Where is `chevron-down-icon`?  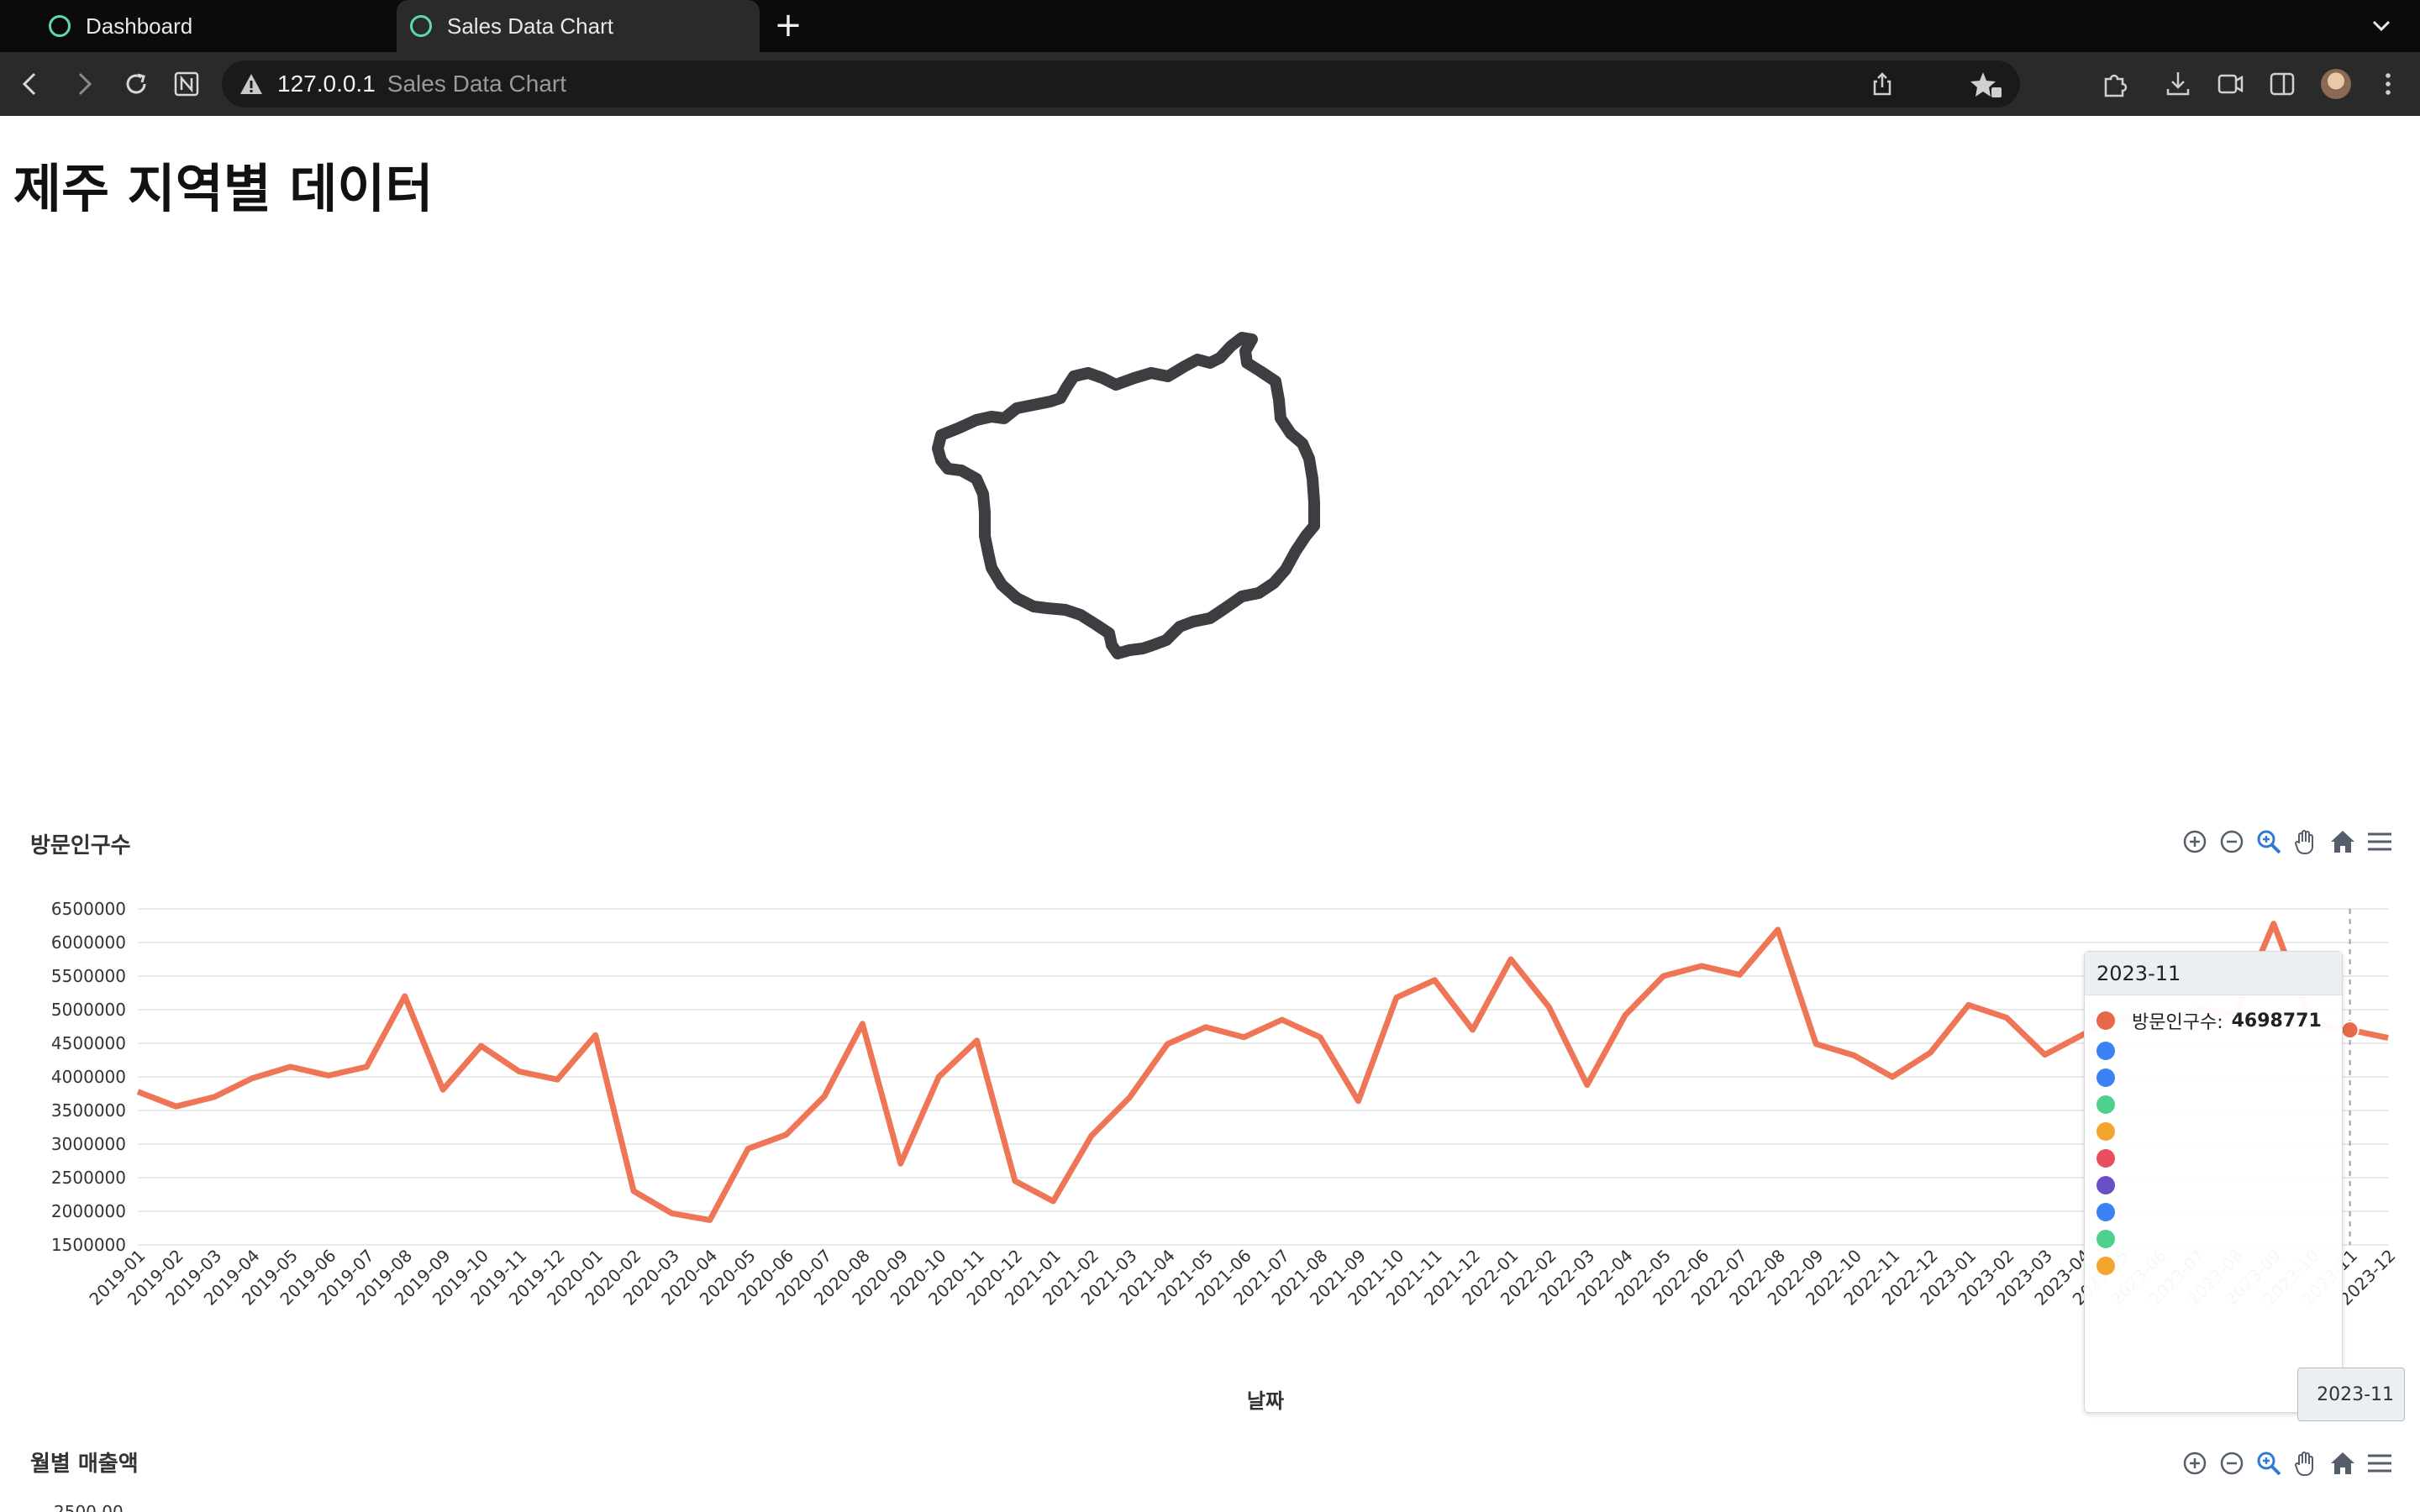
chevron-down-icon is located at coordinates (2382, 25).